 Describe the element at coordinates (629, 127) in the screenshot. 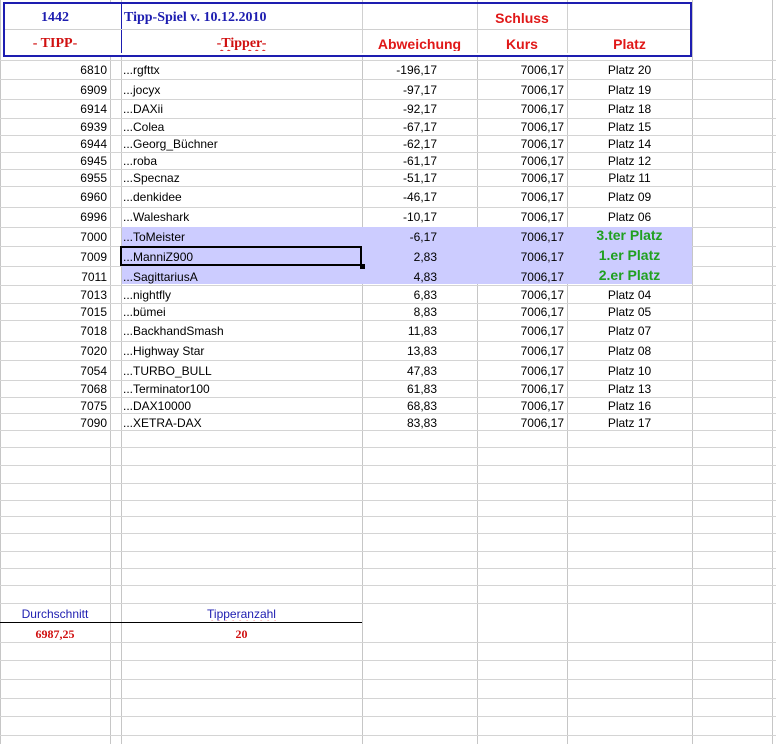

I see `platz-cell: Platz 15` at that location.